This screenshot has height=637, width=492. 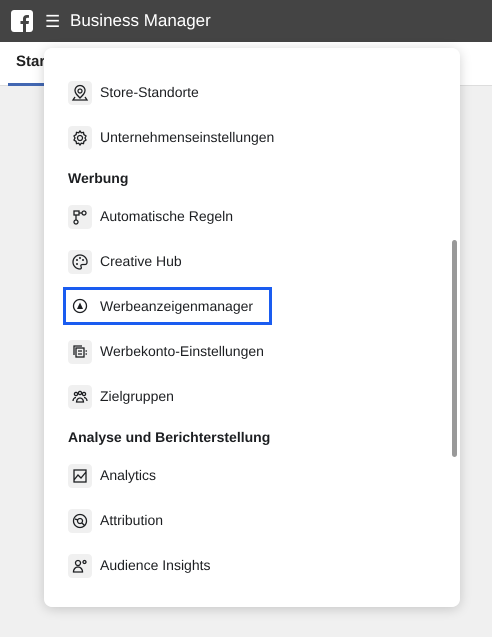 What do you see at coordinates (99, 178) in the screenshot?
I see `section-heading: Werbung` at bounding box center [99, 178].